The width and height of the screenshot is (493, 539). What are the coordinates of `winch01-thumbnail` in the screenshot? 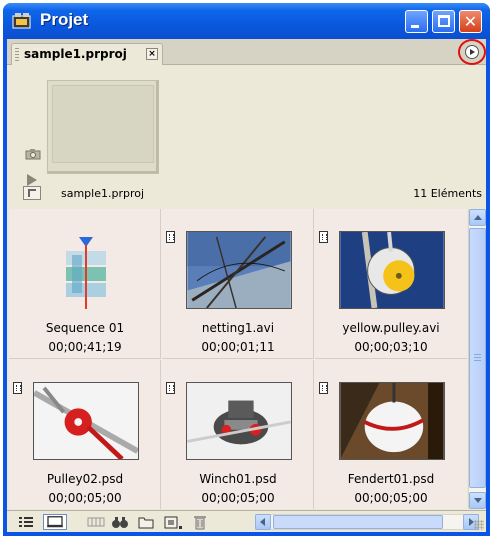 It's located at (239, 421).